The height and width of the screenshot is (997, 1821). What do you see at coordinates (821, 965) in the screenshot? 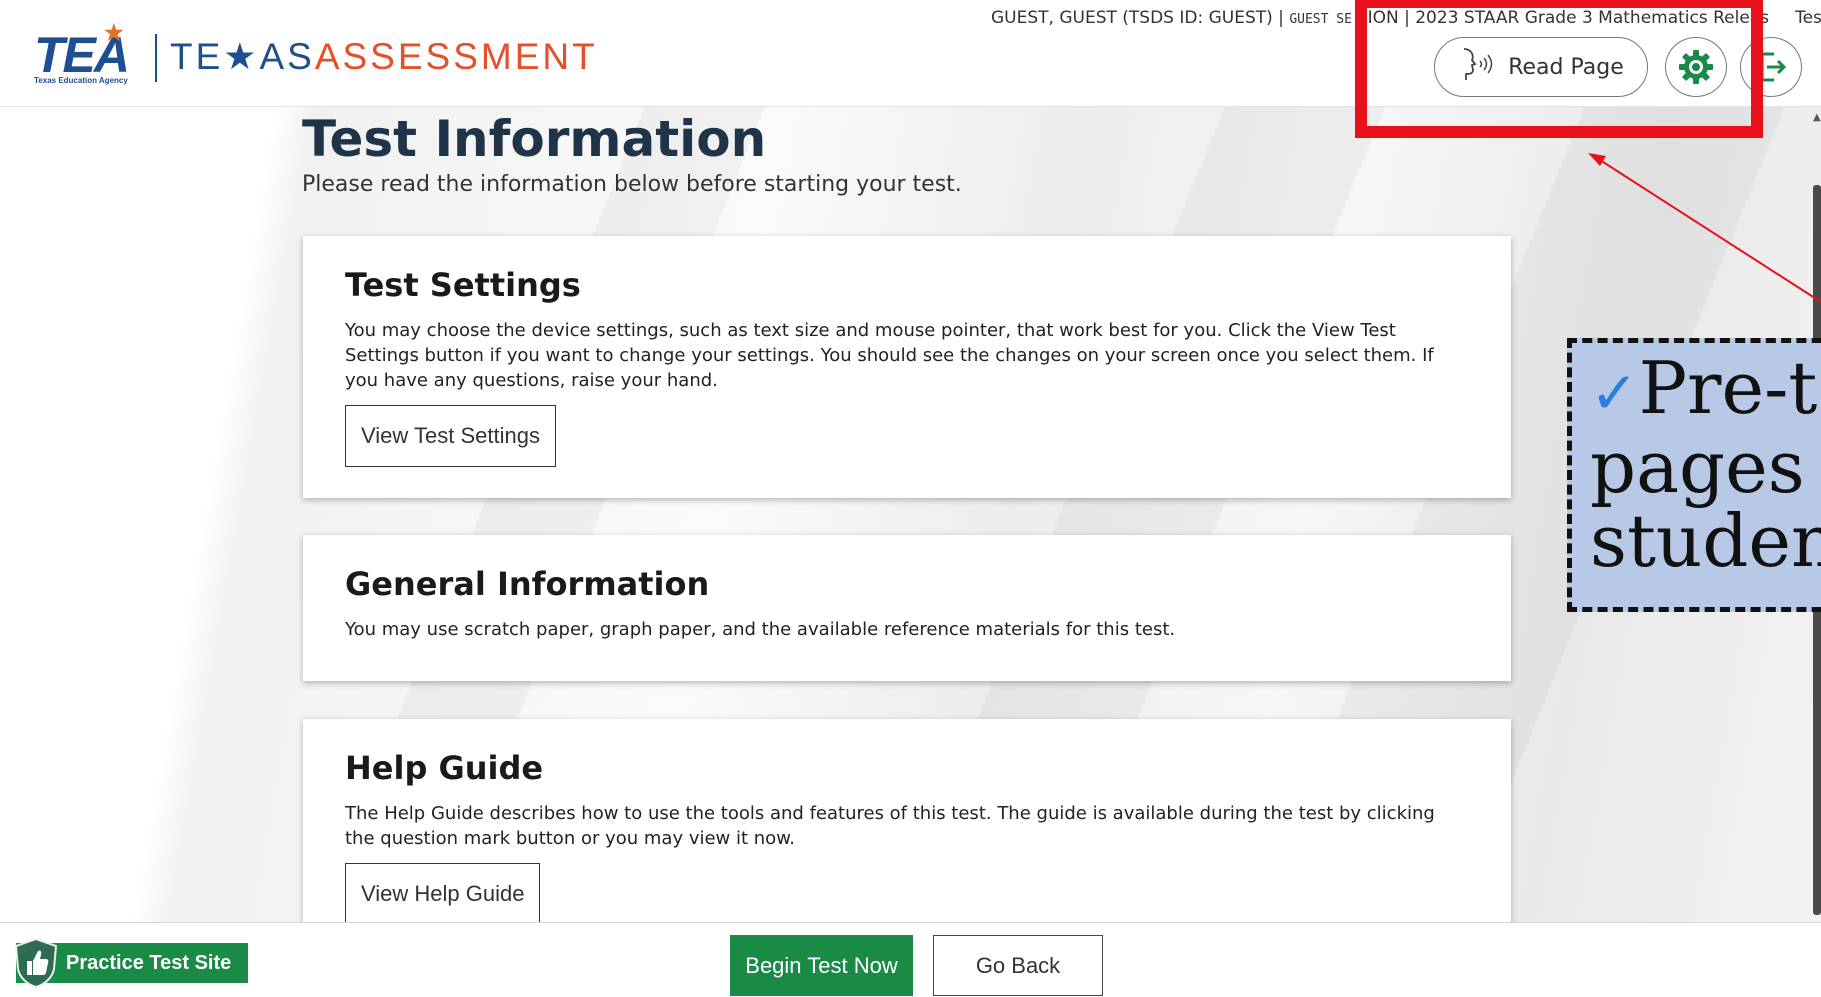
I see `begin-test-now-button: Begin Test Now` at bounding box center [821, 965].